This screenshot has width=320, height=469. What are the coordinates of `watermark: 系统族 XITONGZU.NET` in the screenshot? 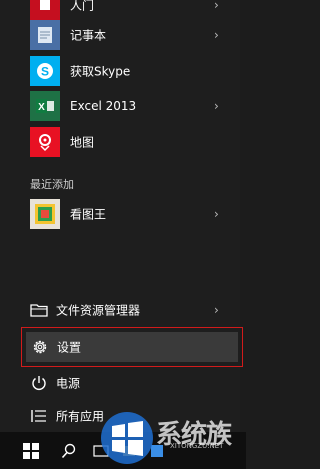 It's located at (172, 438).